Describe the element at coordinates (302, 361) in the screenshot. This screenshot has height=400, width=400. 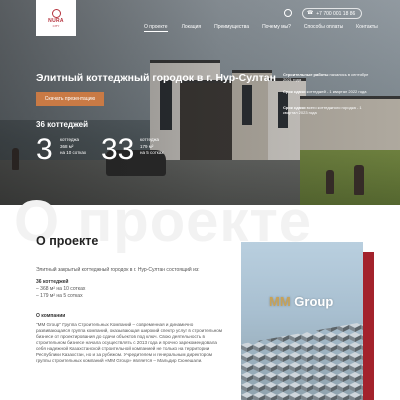
I see `cube-pattern-illustration` at that location.